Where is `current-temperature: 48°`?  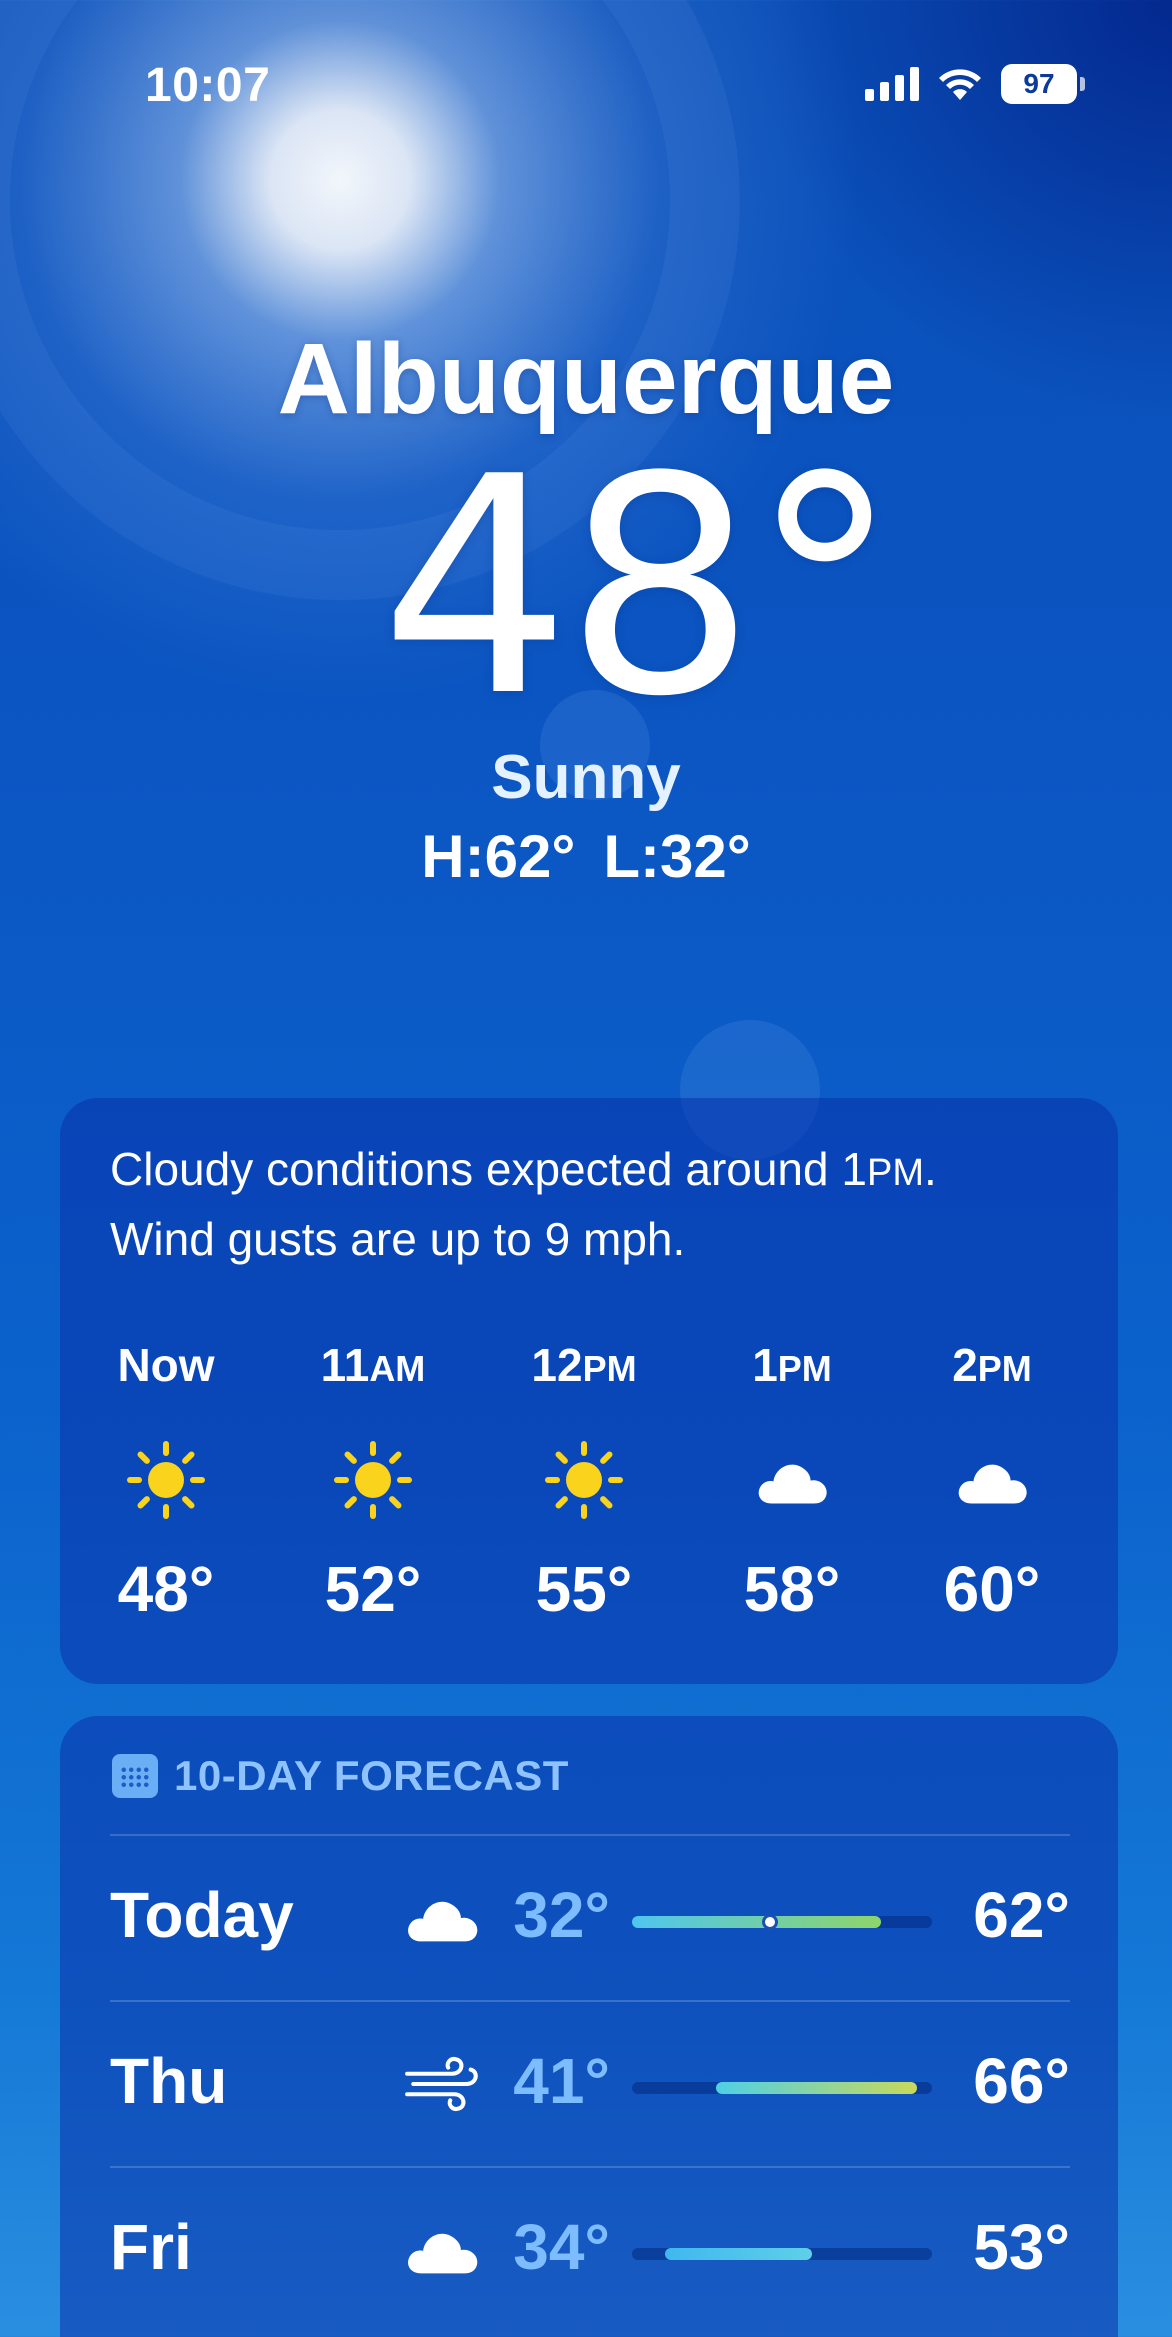
current-temperature: 48° is located at coordinates (640, 587).